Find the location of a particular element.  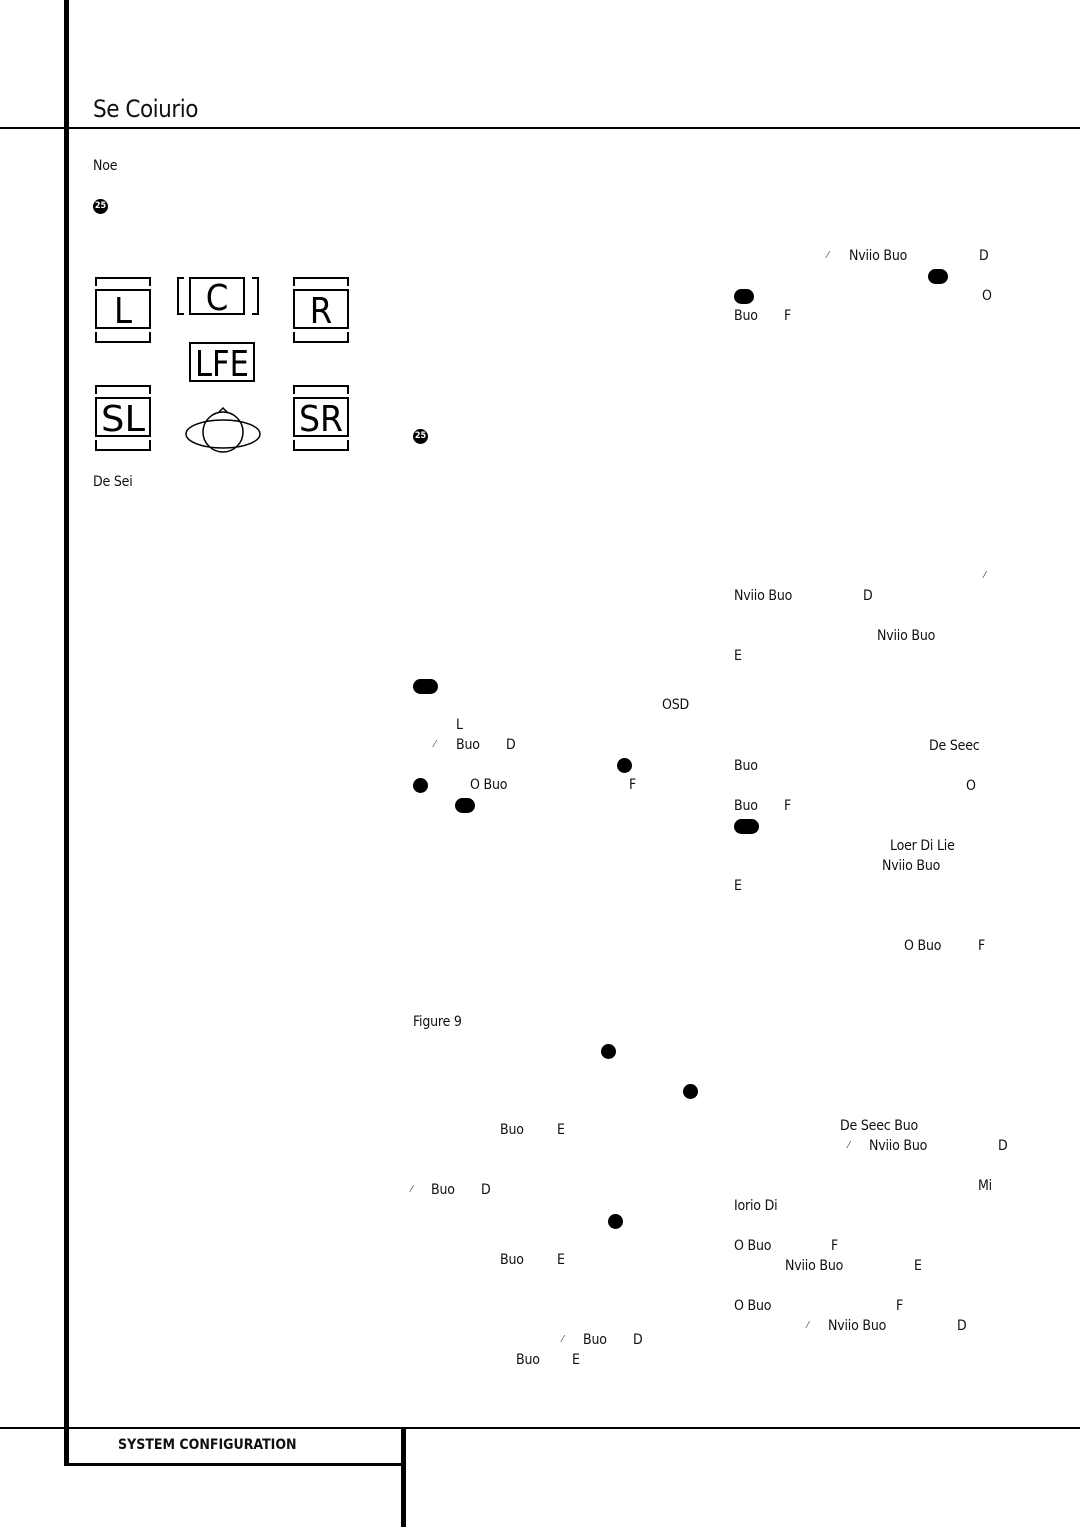

speaker-label-SL: SL is located at coordinates (123, 419).